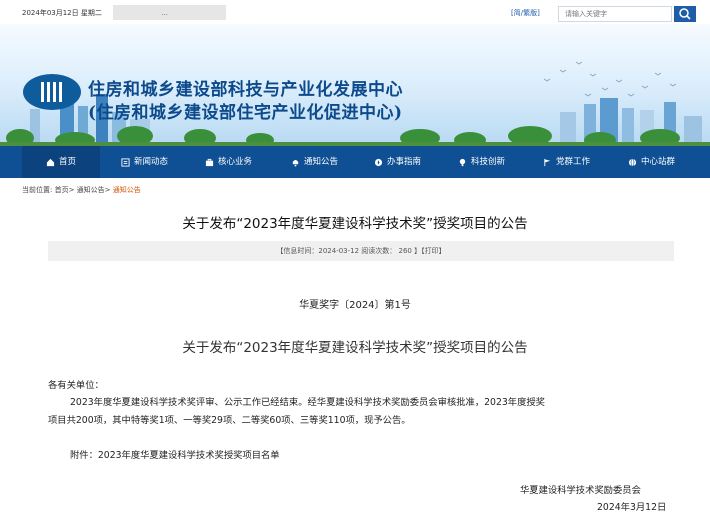 Image resolution: width=710 pixels, height=519 pixels. Describe the element at coordinates (245, 113) in the screenshot. I see `site-title-line2: (住房和城乡建设部住宅产业化促进中心)` at that location.